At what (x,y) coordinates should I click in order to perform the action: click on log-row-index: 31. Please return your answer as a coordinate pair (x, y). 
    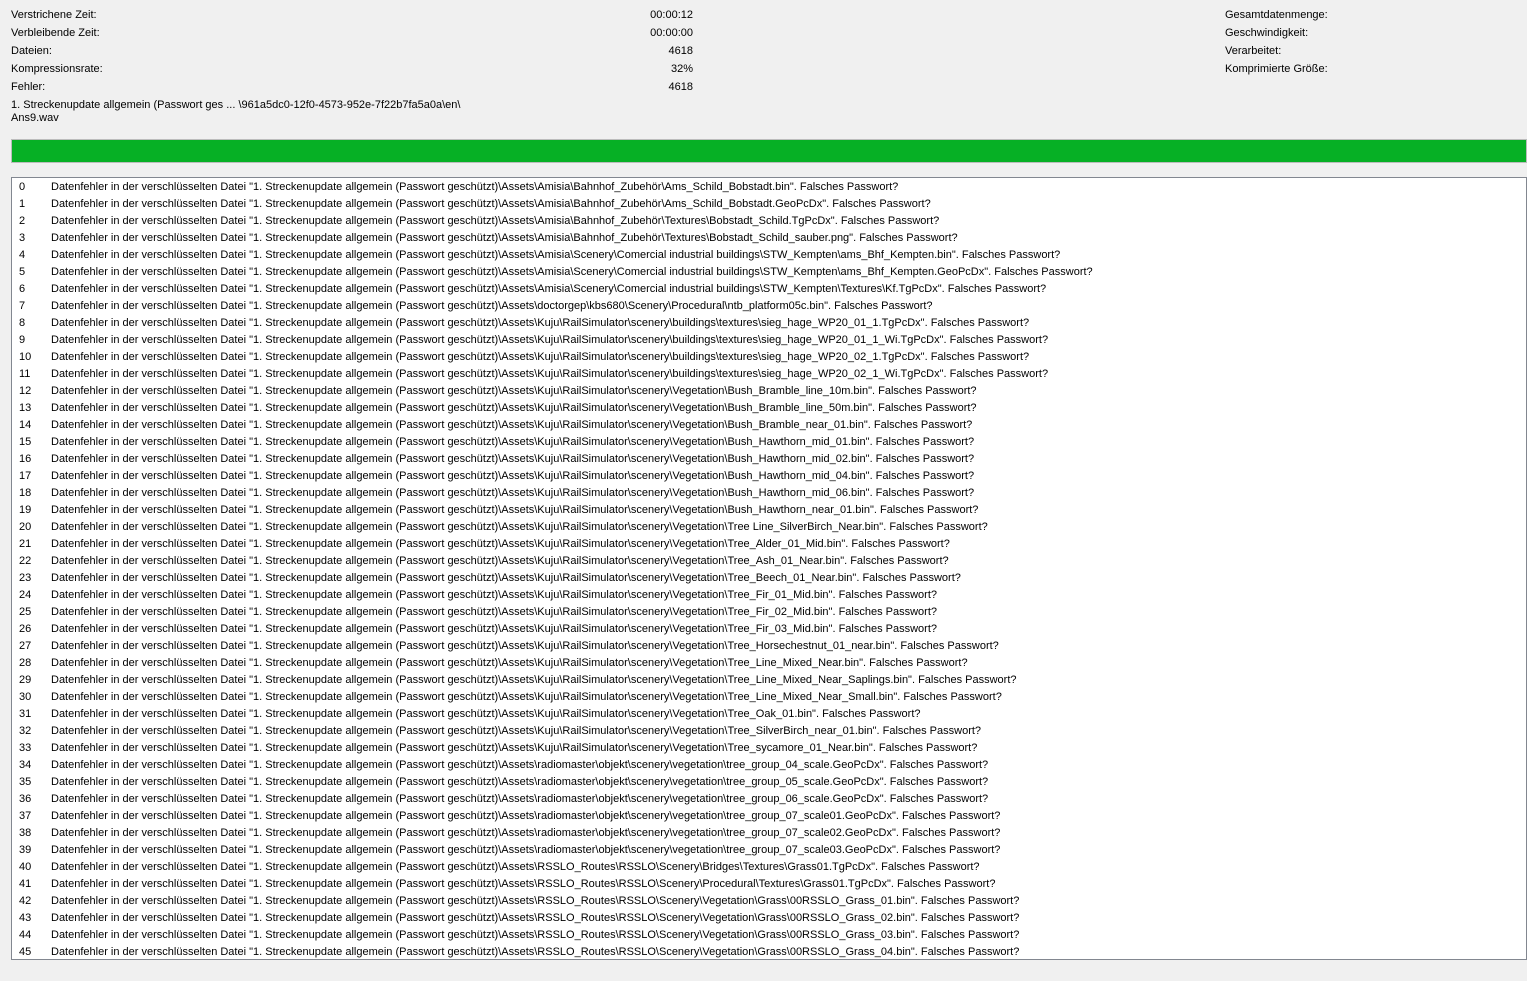
    Looking at the image, I should click on (25, 714).